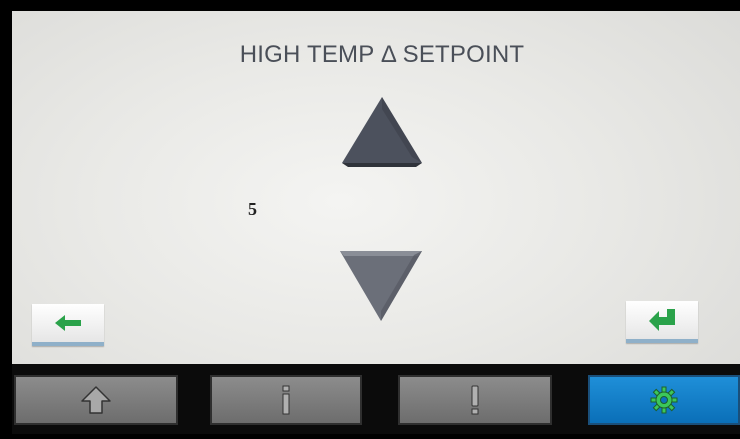 This screenshot has height=439, width=740. I want to click on tab-alarm, so click(475, 400).